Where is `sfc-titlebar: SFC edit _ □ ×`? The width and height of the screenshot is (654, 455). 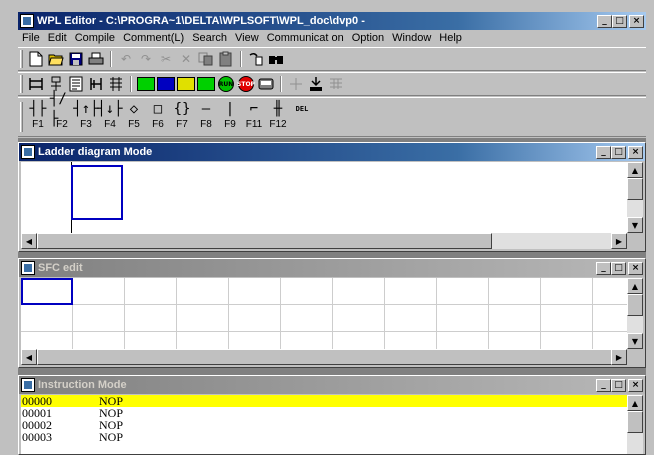
sfc-titlebar: SFC edit _ □ × is located at coordinates (332, 268).